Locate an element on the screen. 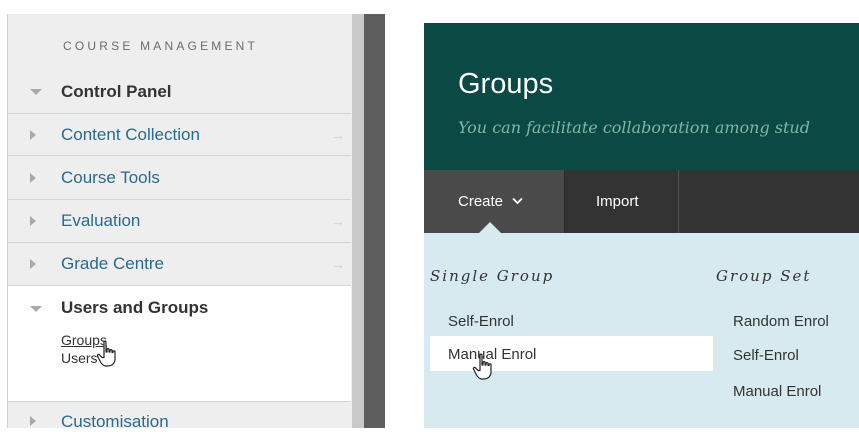 The width and height of the screenshot is (859, 432). dropdown-pointer is located at coordinates (490, 228).